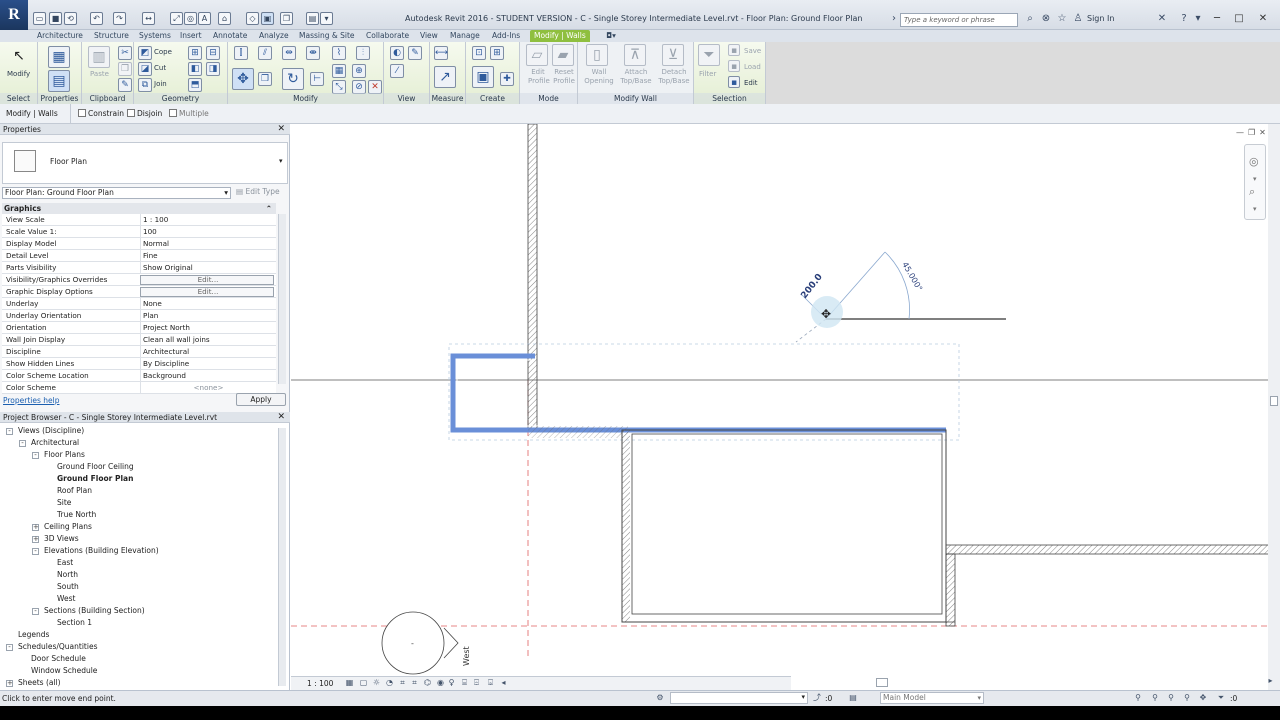 This screenshot has width=1280, height=720. Describe the element at coordinates (67, 574) in the screenshot. I see `browser-item: North` at that location.